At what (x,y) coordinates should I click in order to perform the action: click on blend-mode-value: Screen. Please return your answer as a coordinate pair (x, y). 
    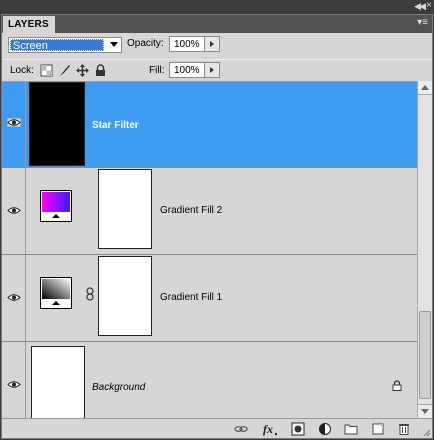
    Looking at the image, I should click on (57, 45).